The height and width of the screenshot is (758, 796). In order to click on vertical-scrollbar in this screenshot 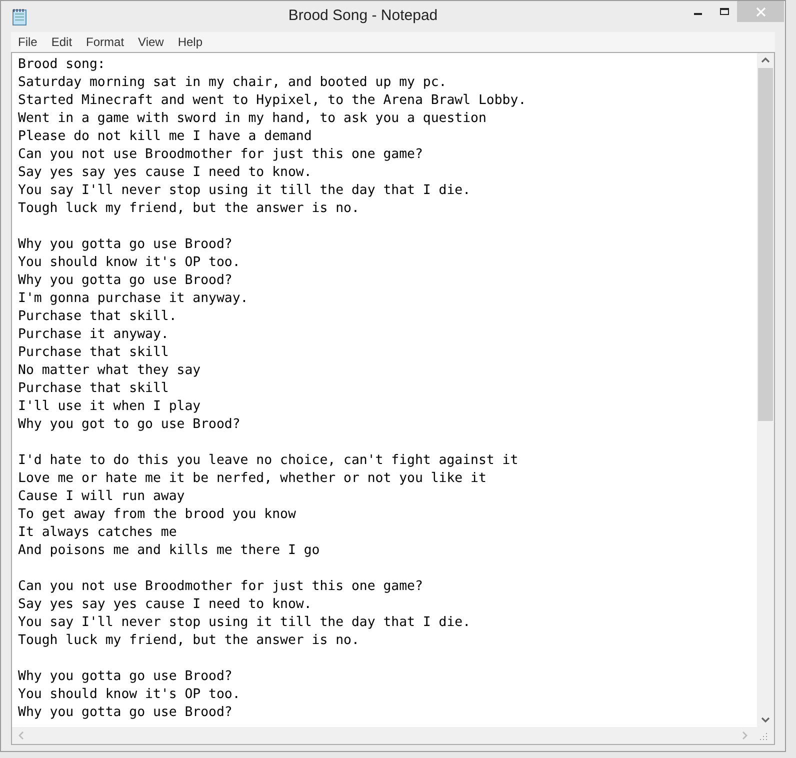, I will do `click(765, 390)`.